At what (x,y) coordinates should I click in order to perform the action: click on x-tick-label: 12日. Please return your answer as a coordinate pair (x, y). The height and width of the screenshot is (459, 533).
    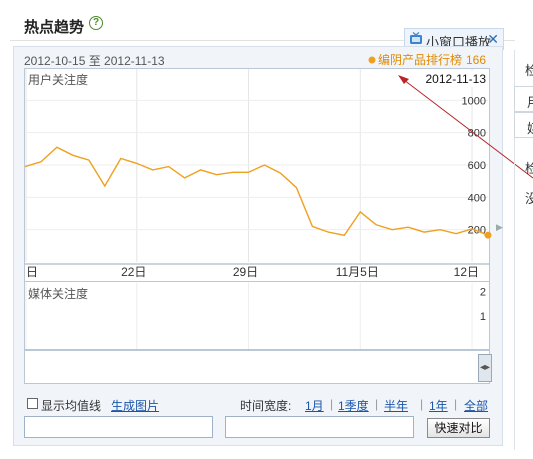
    Looking at the image, I should click on (466, 272).